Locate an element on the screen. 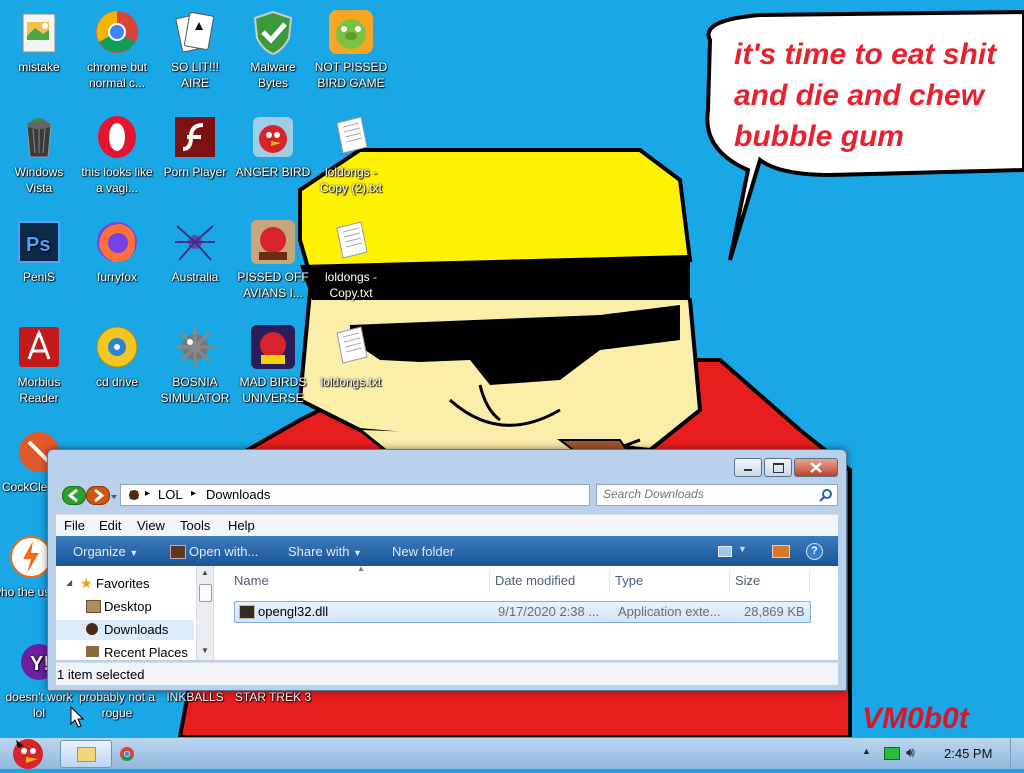 This screenshot has width=1024, height=773. desktop-icon-pdf-reader: Morbius Reader is located at coordinates (39, 364).